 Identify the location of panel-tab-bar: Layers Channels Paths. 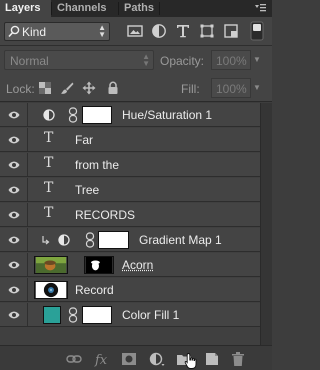
(136, 8).